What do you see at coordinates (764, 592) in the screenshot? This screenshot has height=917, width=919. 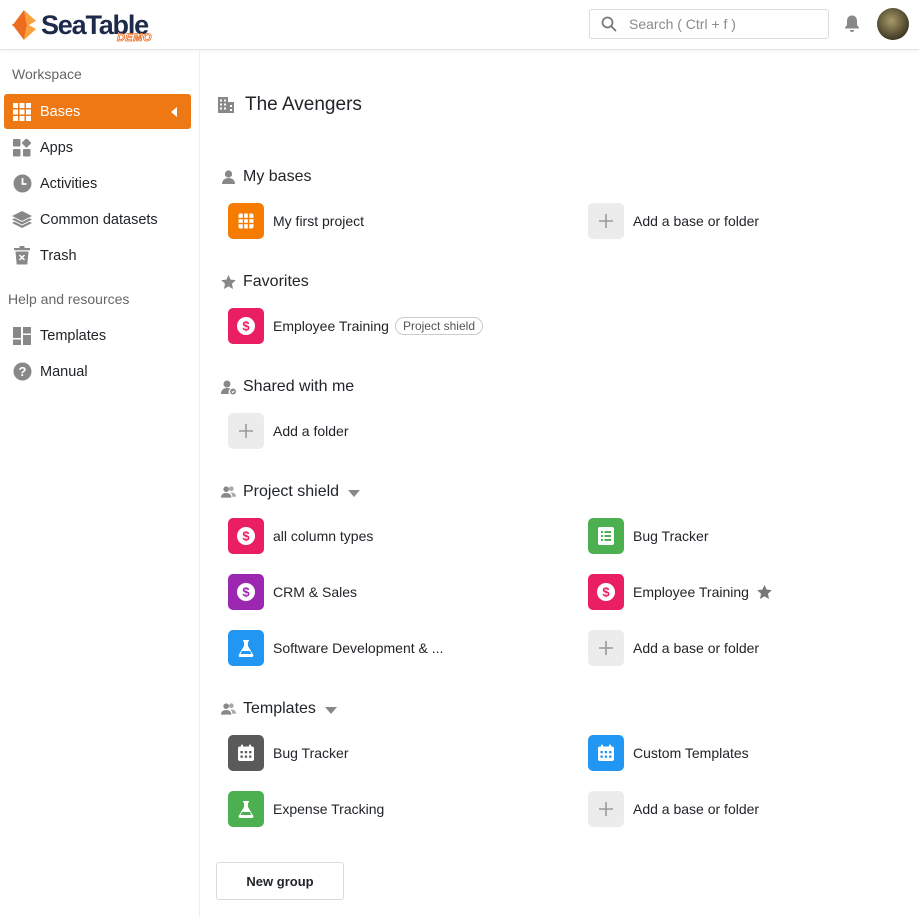 I see `favorite-star-icon` at bounding box center [764, 592].